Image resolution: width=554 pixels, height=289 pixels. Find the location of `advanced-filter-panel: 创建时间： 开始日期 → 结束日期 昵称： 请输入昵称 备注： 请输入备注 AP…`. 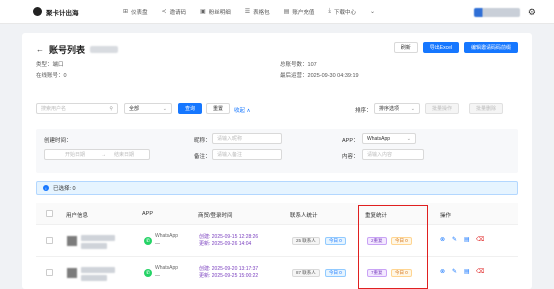

advanced-filter-panel: 创建时间： 开始日期 → 结束日期 昵称： 请输入昵称 备注： 请输入备注 AP… is located at coordinates (277, 151).